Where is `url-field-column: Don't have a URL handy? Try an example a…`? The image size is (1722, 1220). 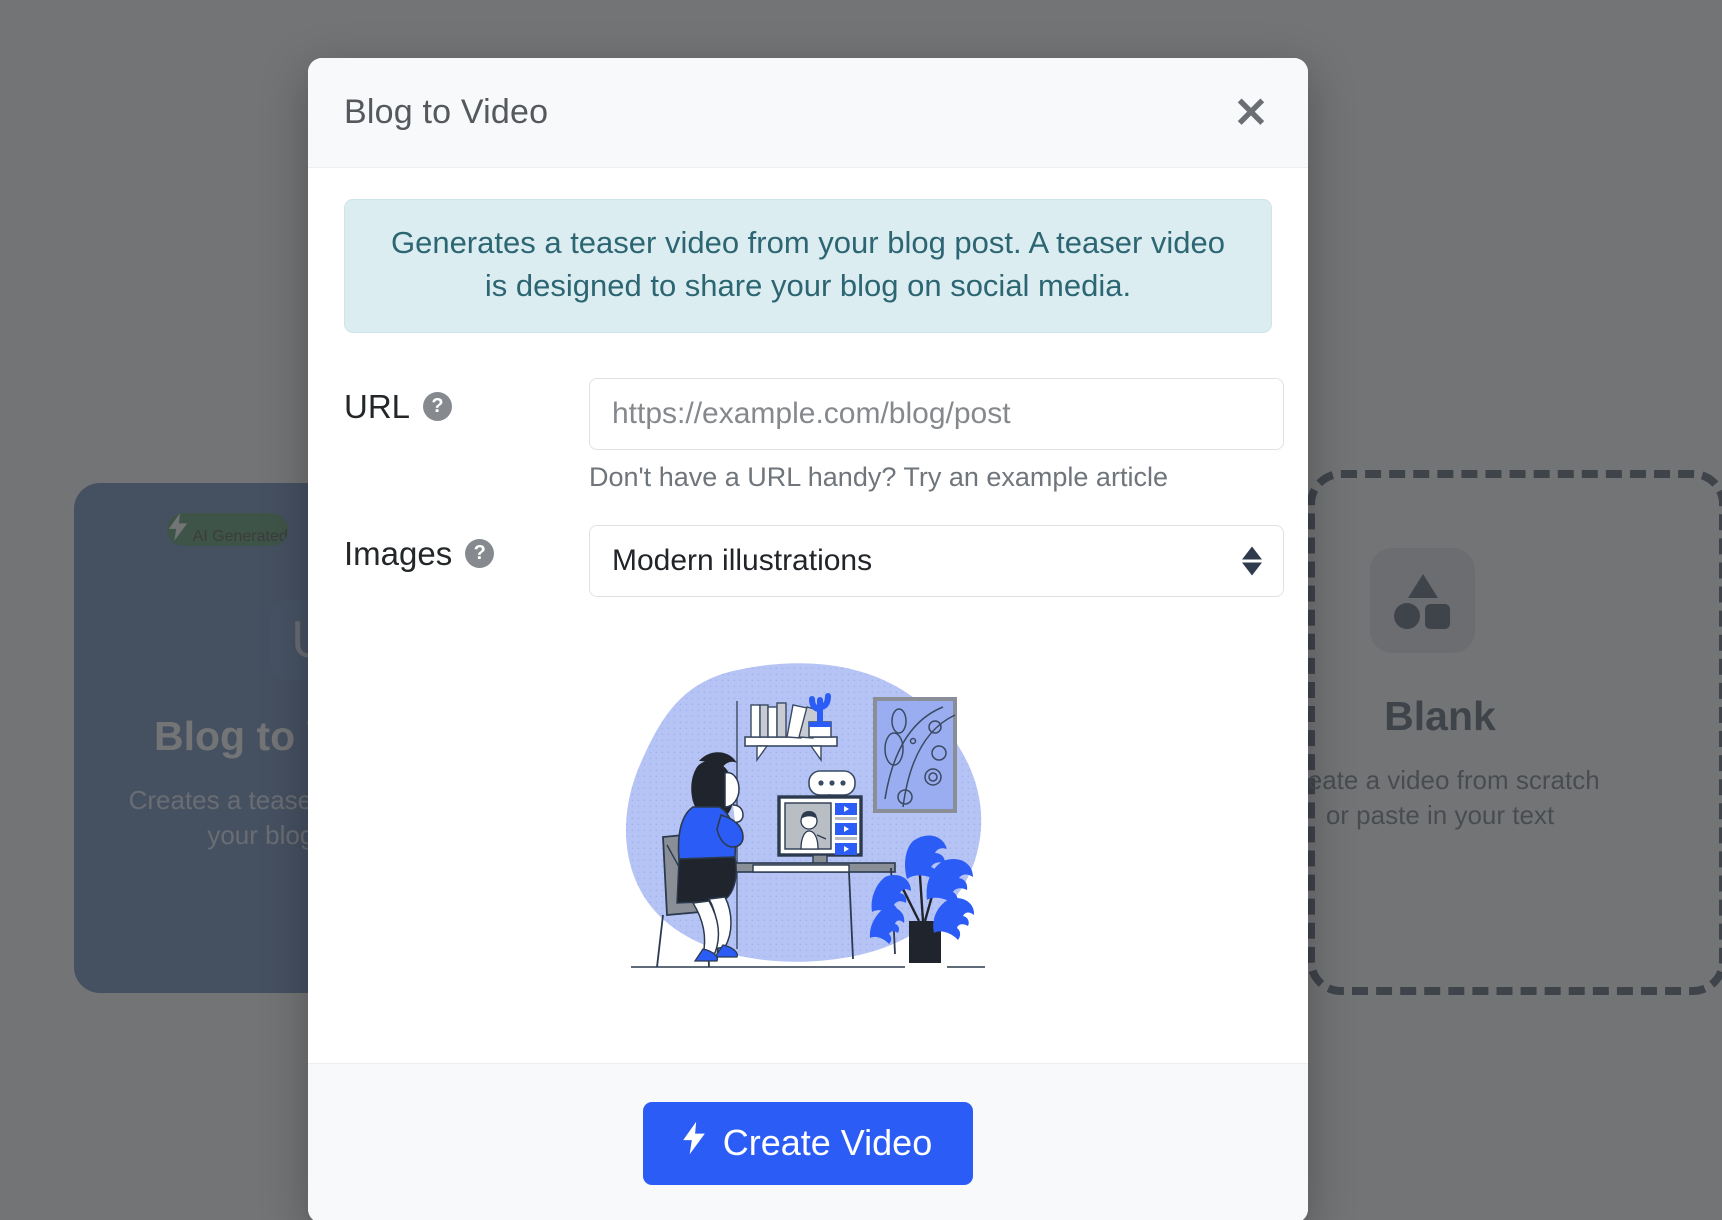 url-field-column: Don't have a URL handy? Try an example a… is located at coordinates (936, 435).